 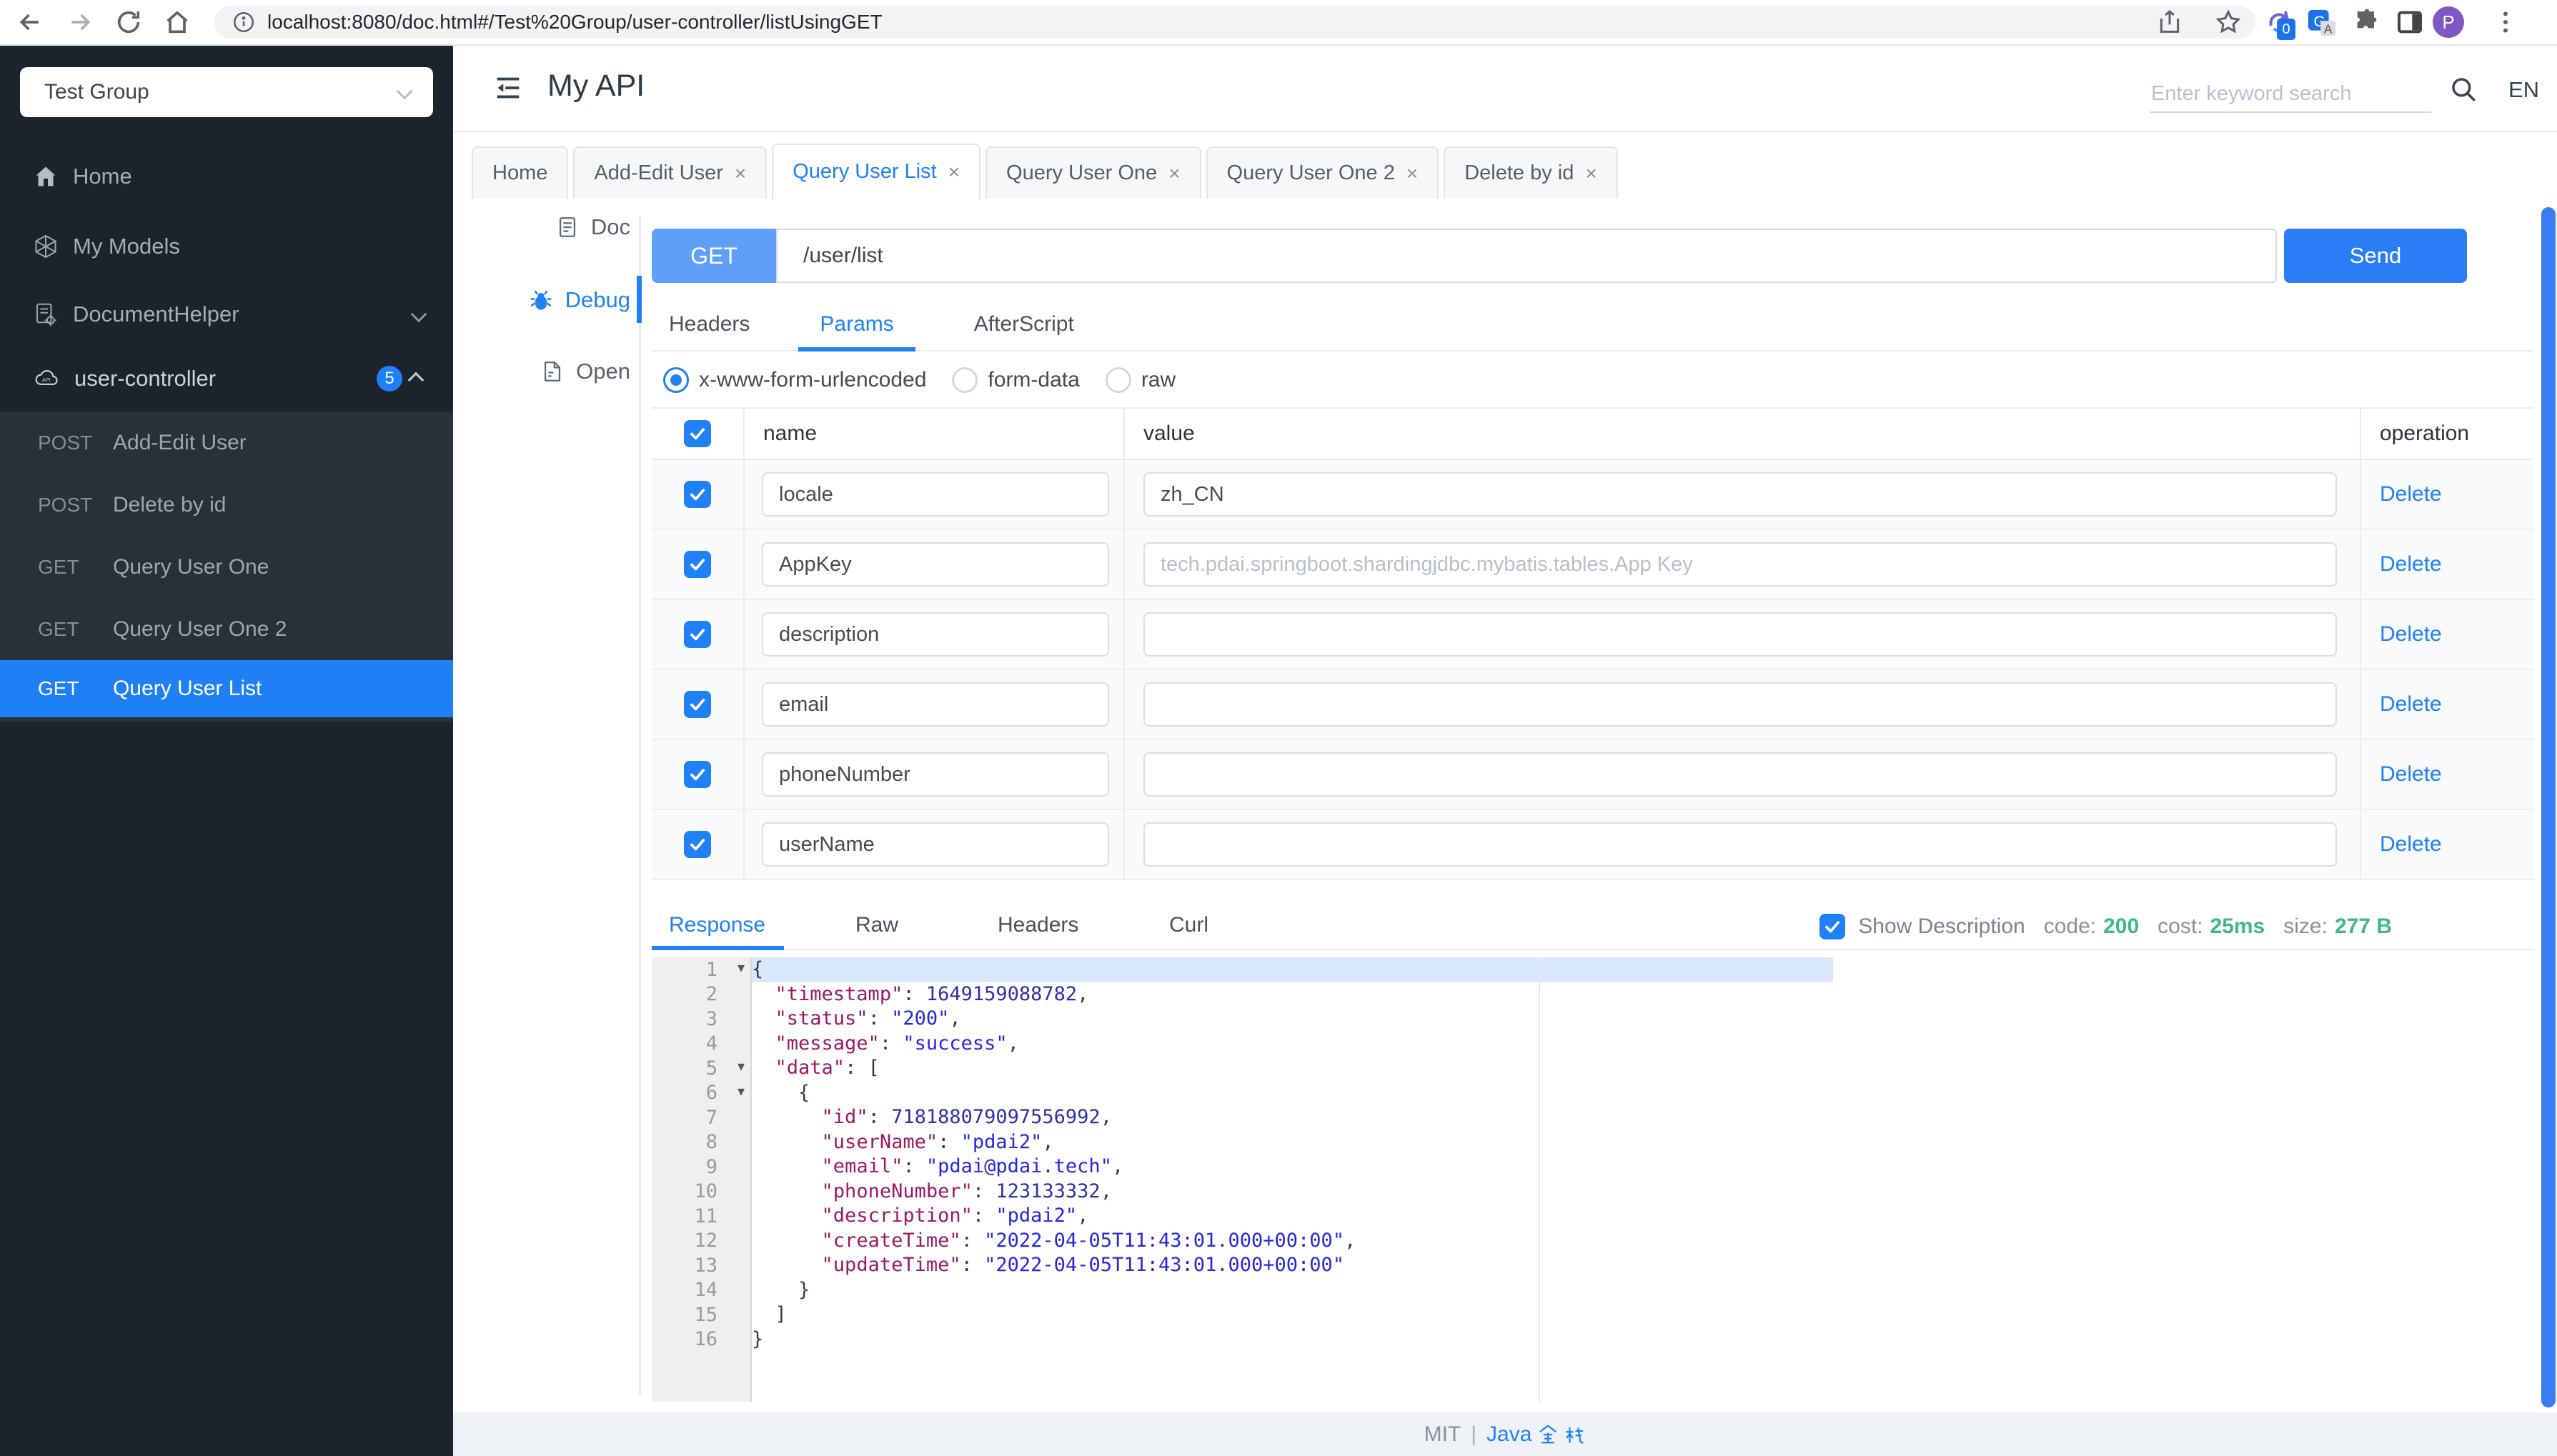 What do you see at coordinates (670, 172) in the screenshot?
I see `content-tab: Add-Edit User ×` at bounding box center [670, 172].